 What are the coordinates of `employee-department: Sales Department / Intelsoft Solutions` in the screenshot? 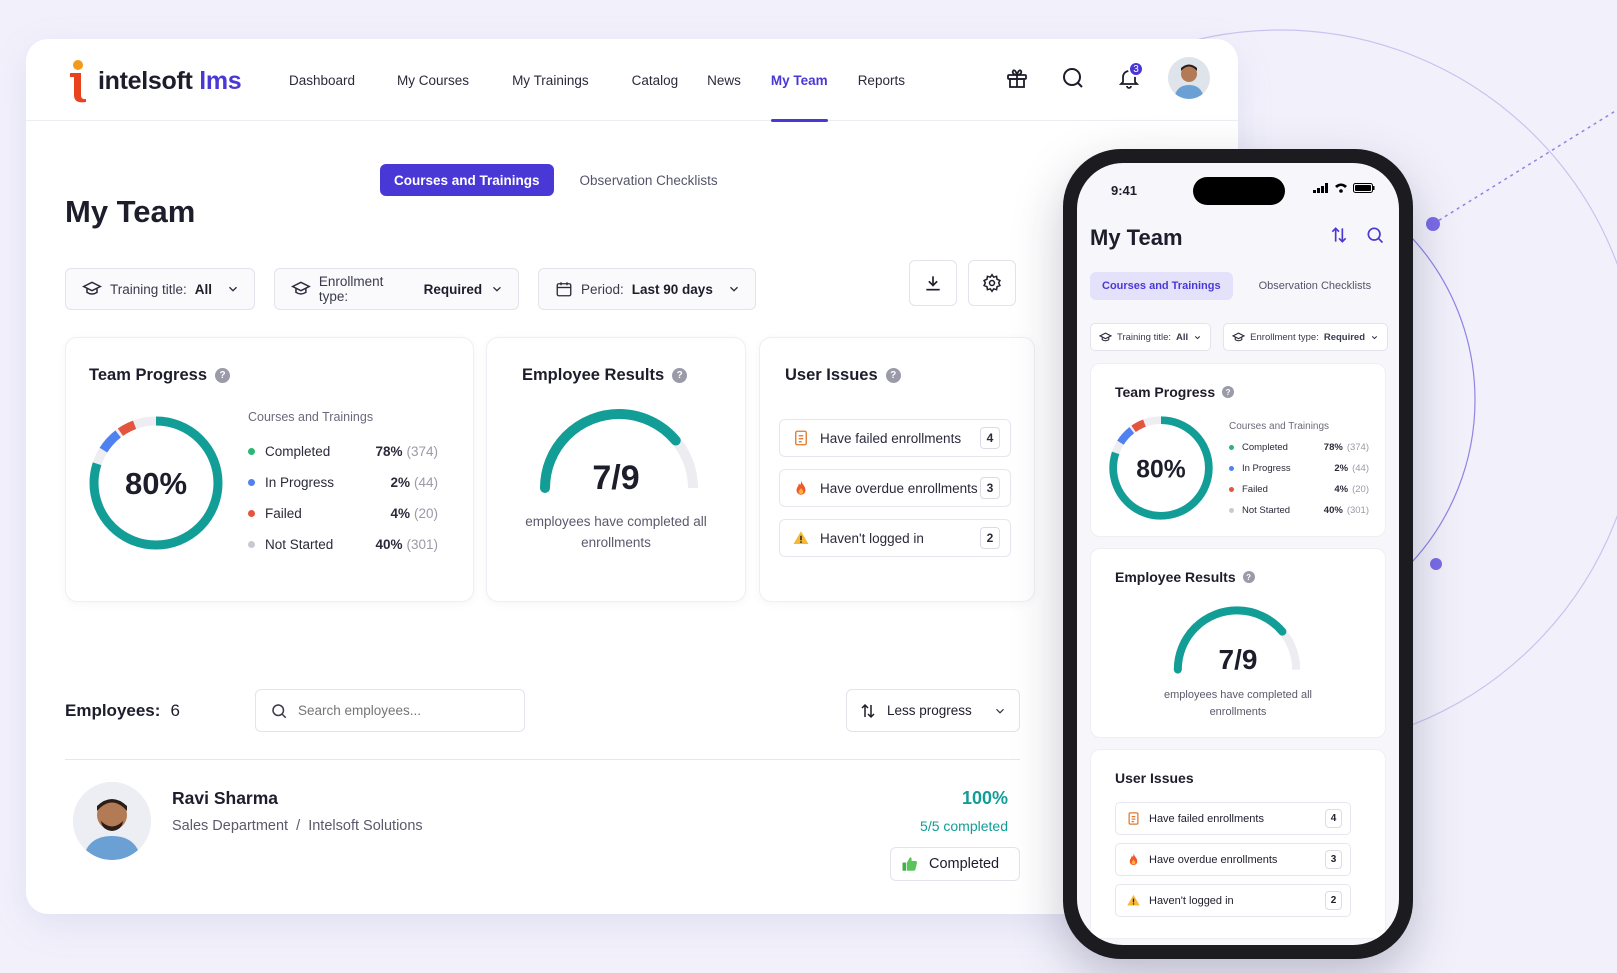 It's located at (297, 826).